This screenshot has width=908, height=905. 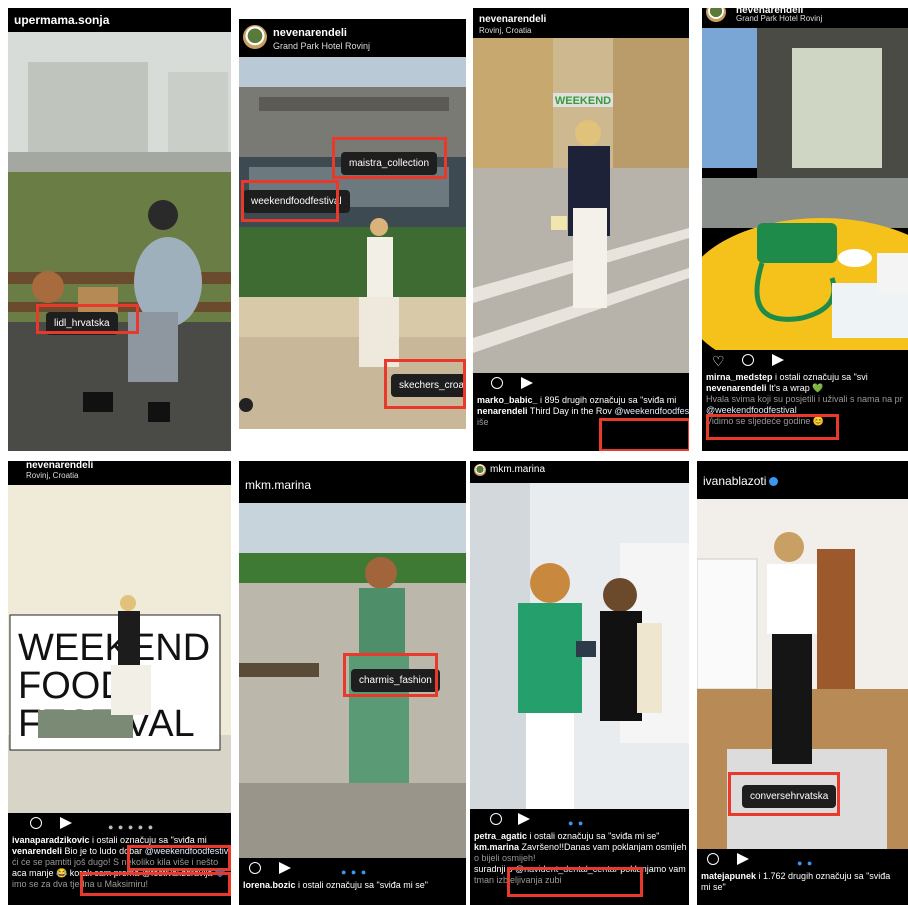 What do you see at coordinates (570, 411) in the screenshot?
I see `caption-text: Third Day in the Rov` at bounding box center [570, 411].